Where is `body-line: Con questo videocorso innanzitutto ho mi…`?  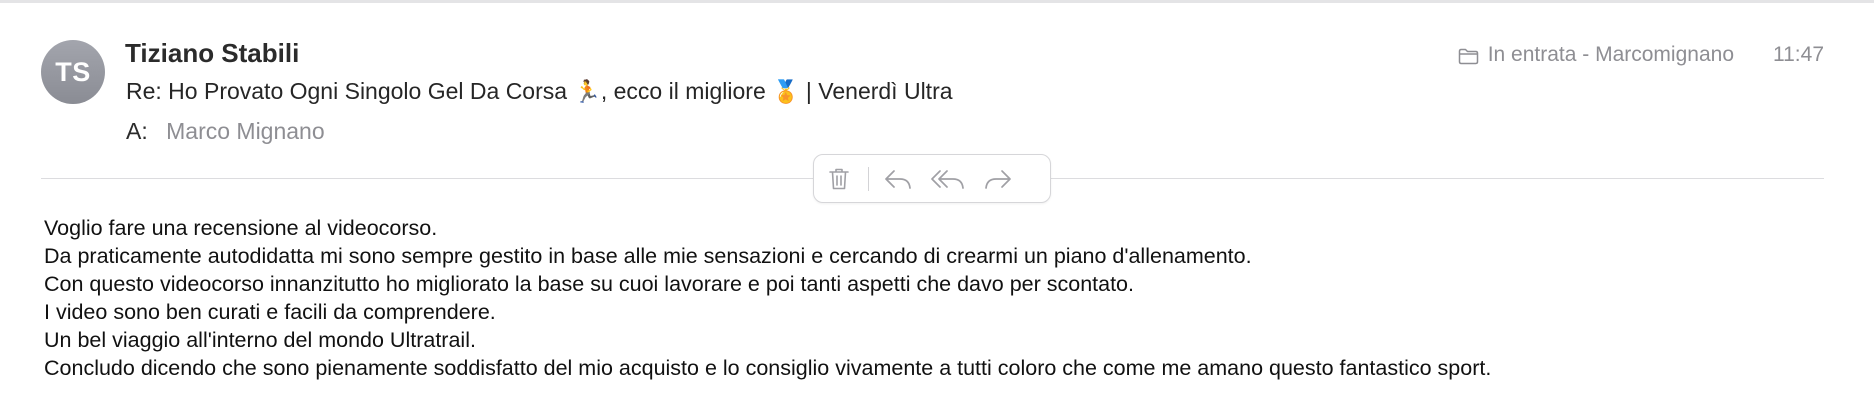 body-line: Con questo videocorso innanzitutto ho mi… is located at coordinates (589, 284).